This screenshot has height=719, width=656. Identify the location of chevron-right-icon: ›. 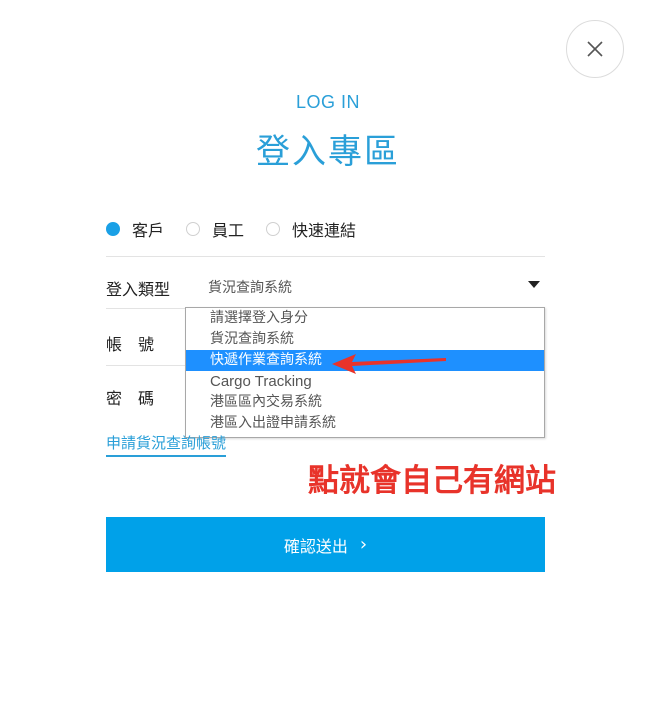
(363, 544).